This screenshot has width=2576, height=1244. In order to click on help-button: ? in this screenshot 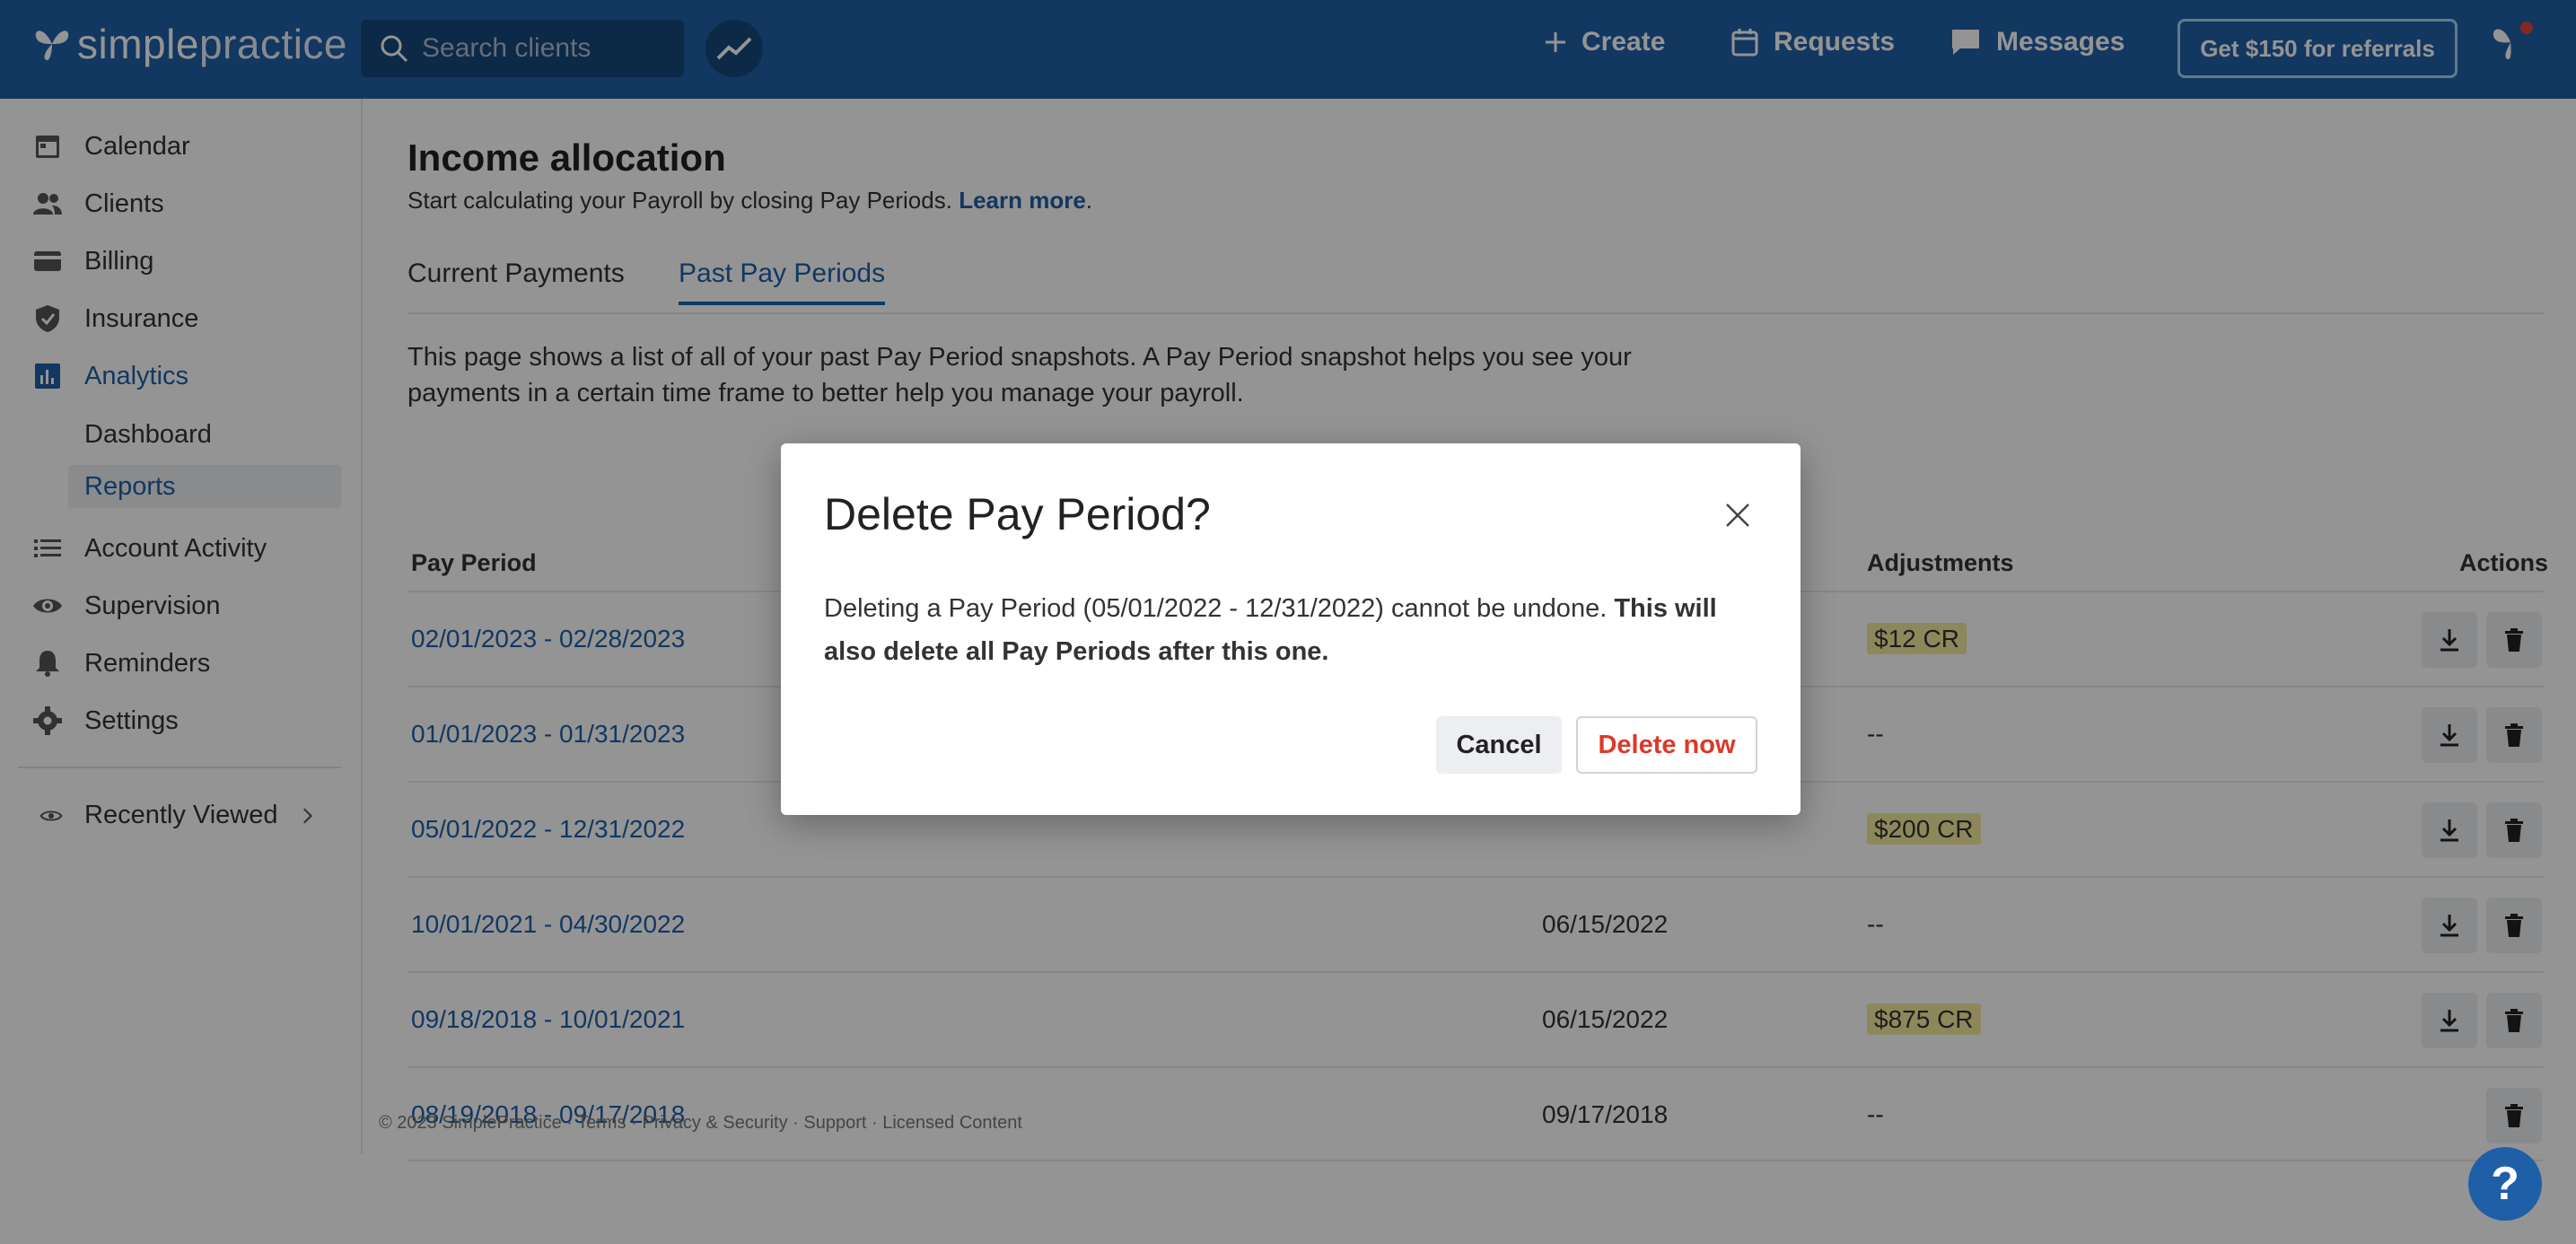, I will do `click(2505, 1184)`.